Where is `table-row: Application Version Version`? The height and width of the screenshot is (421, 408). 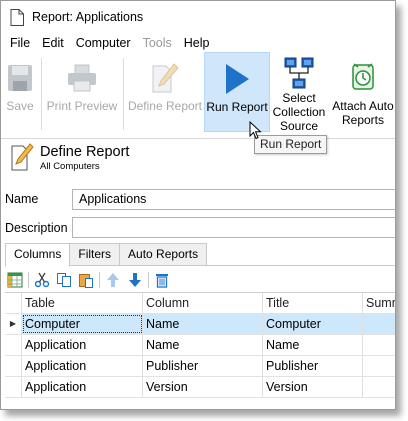
table-row: Application Version Version is located at coordinates (200, 387).